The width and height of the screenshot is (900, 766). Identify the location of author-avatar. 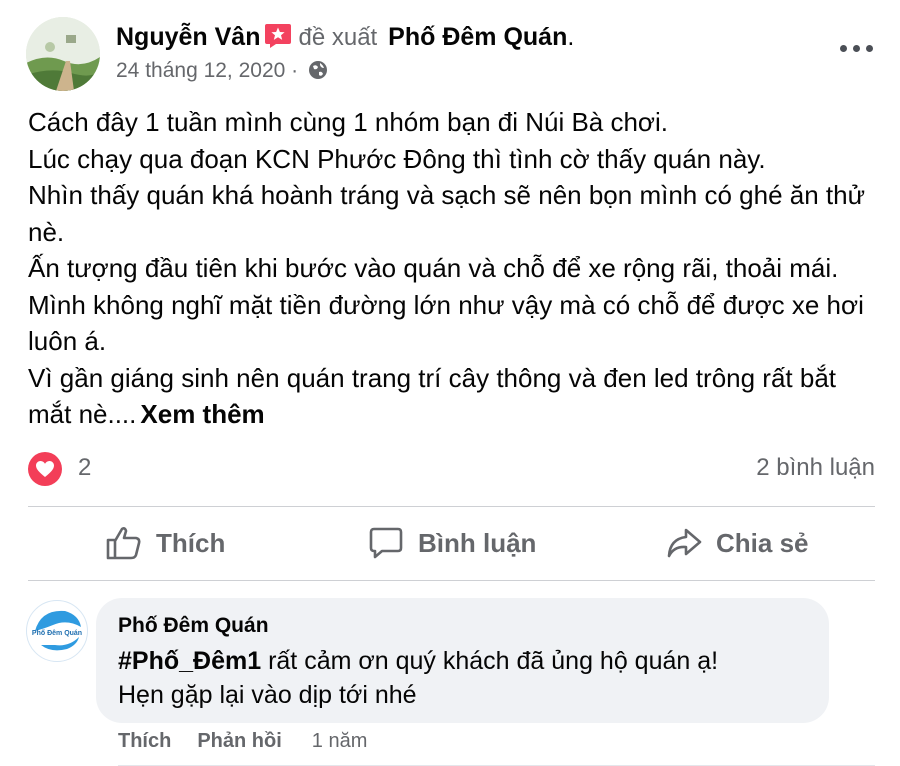
(63, 54).